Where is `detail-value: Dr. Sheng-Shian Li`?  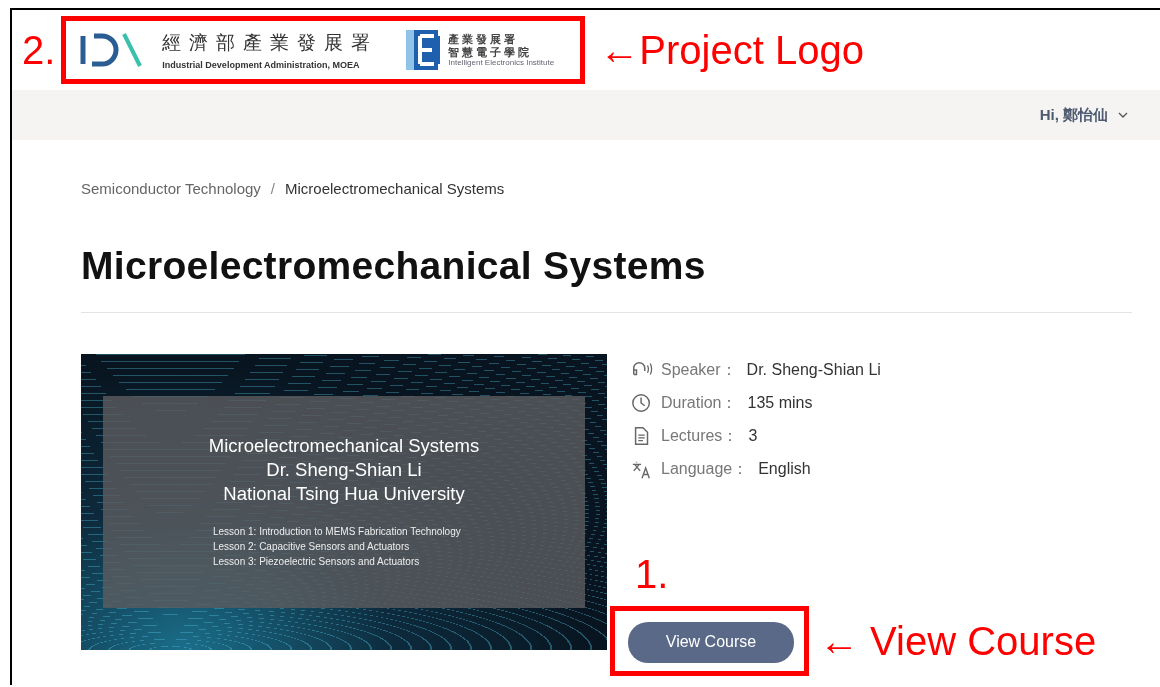 detail-value: Dr. Sheng-Shian Li is located at coordinates (813, 370).